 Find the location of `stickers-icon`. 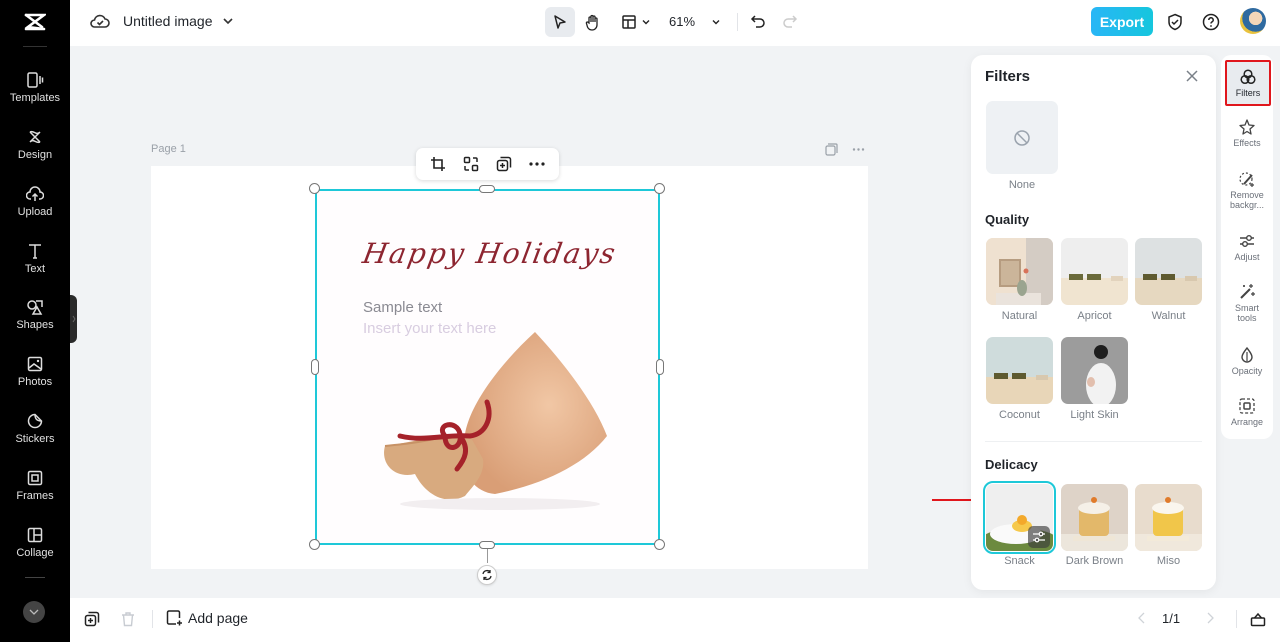

stickers-icon is located at coordinates (35, 421).